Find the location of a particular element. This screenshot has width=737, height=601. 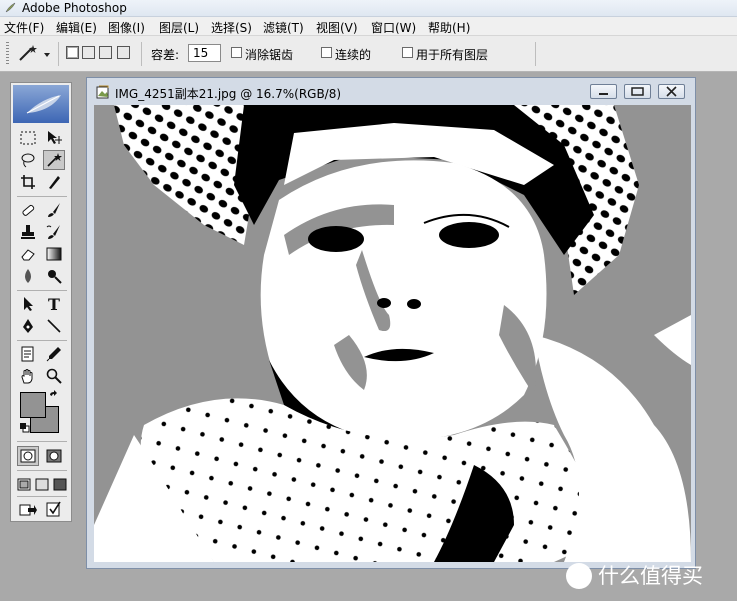

close-button is located at coordinates (671, 91).